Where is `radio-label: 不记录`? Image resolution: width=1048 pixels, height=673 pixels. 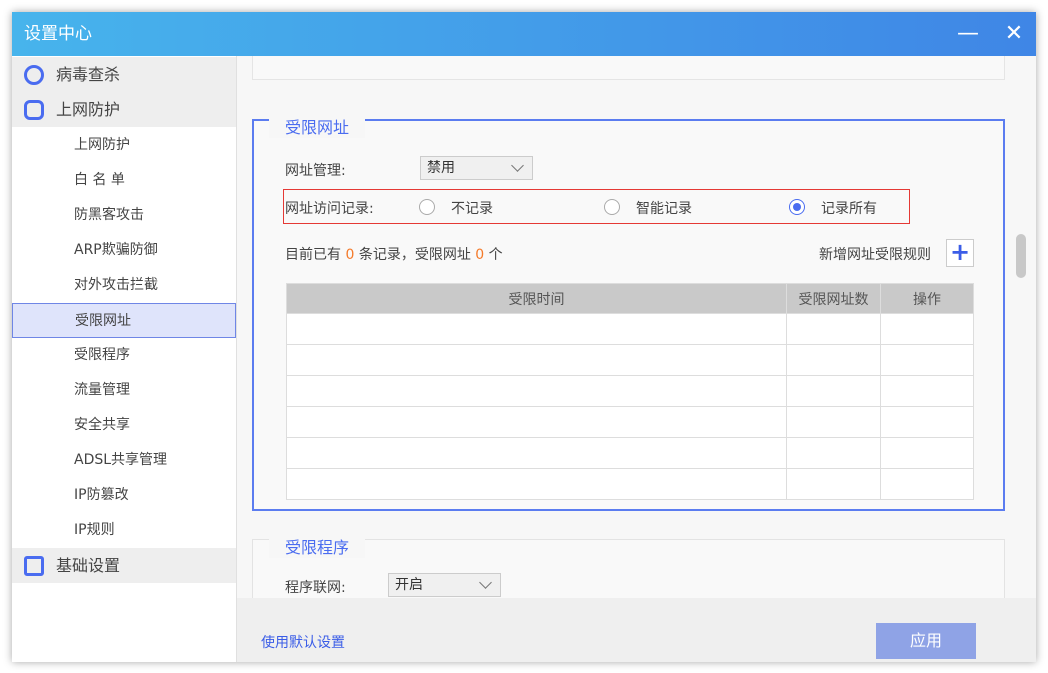 radio-label: 不记录 is located at coordinates (472, 209).